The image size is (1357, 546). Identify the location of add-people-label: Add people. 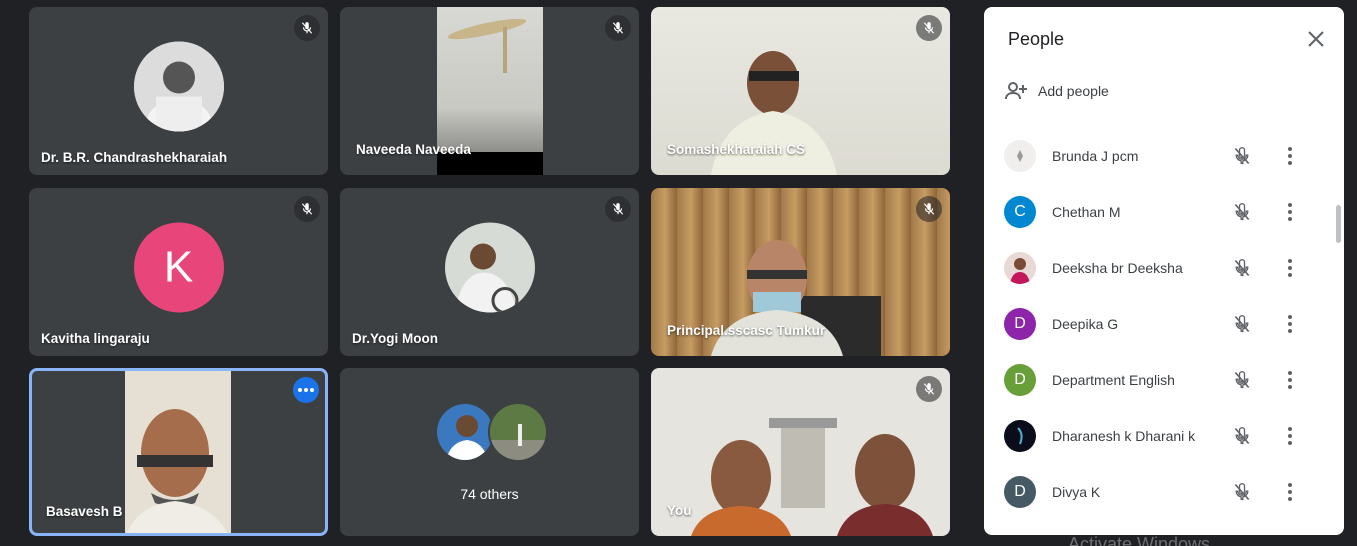
(1073, 91).